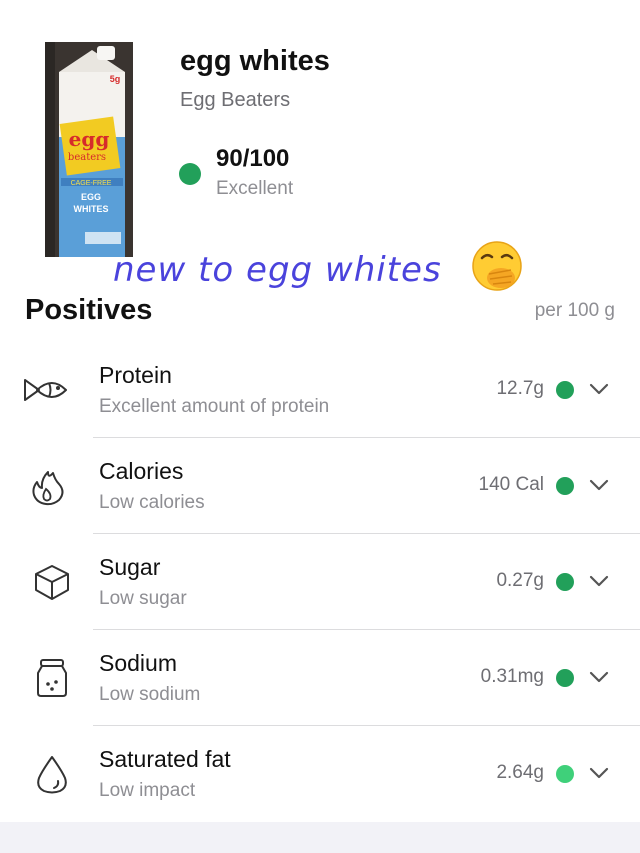 This screenshot has height=853, width=640. What do you see at coordinates (147, 790) in the screenshot?
I see `nutrient-description: Low impact` at bounding box center [147, 790].